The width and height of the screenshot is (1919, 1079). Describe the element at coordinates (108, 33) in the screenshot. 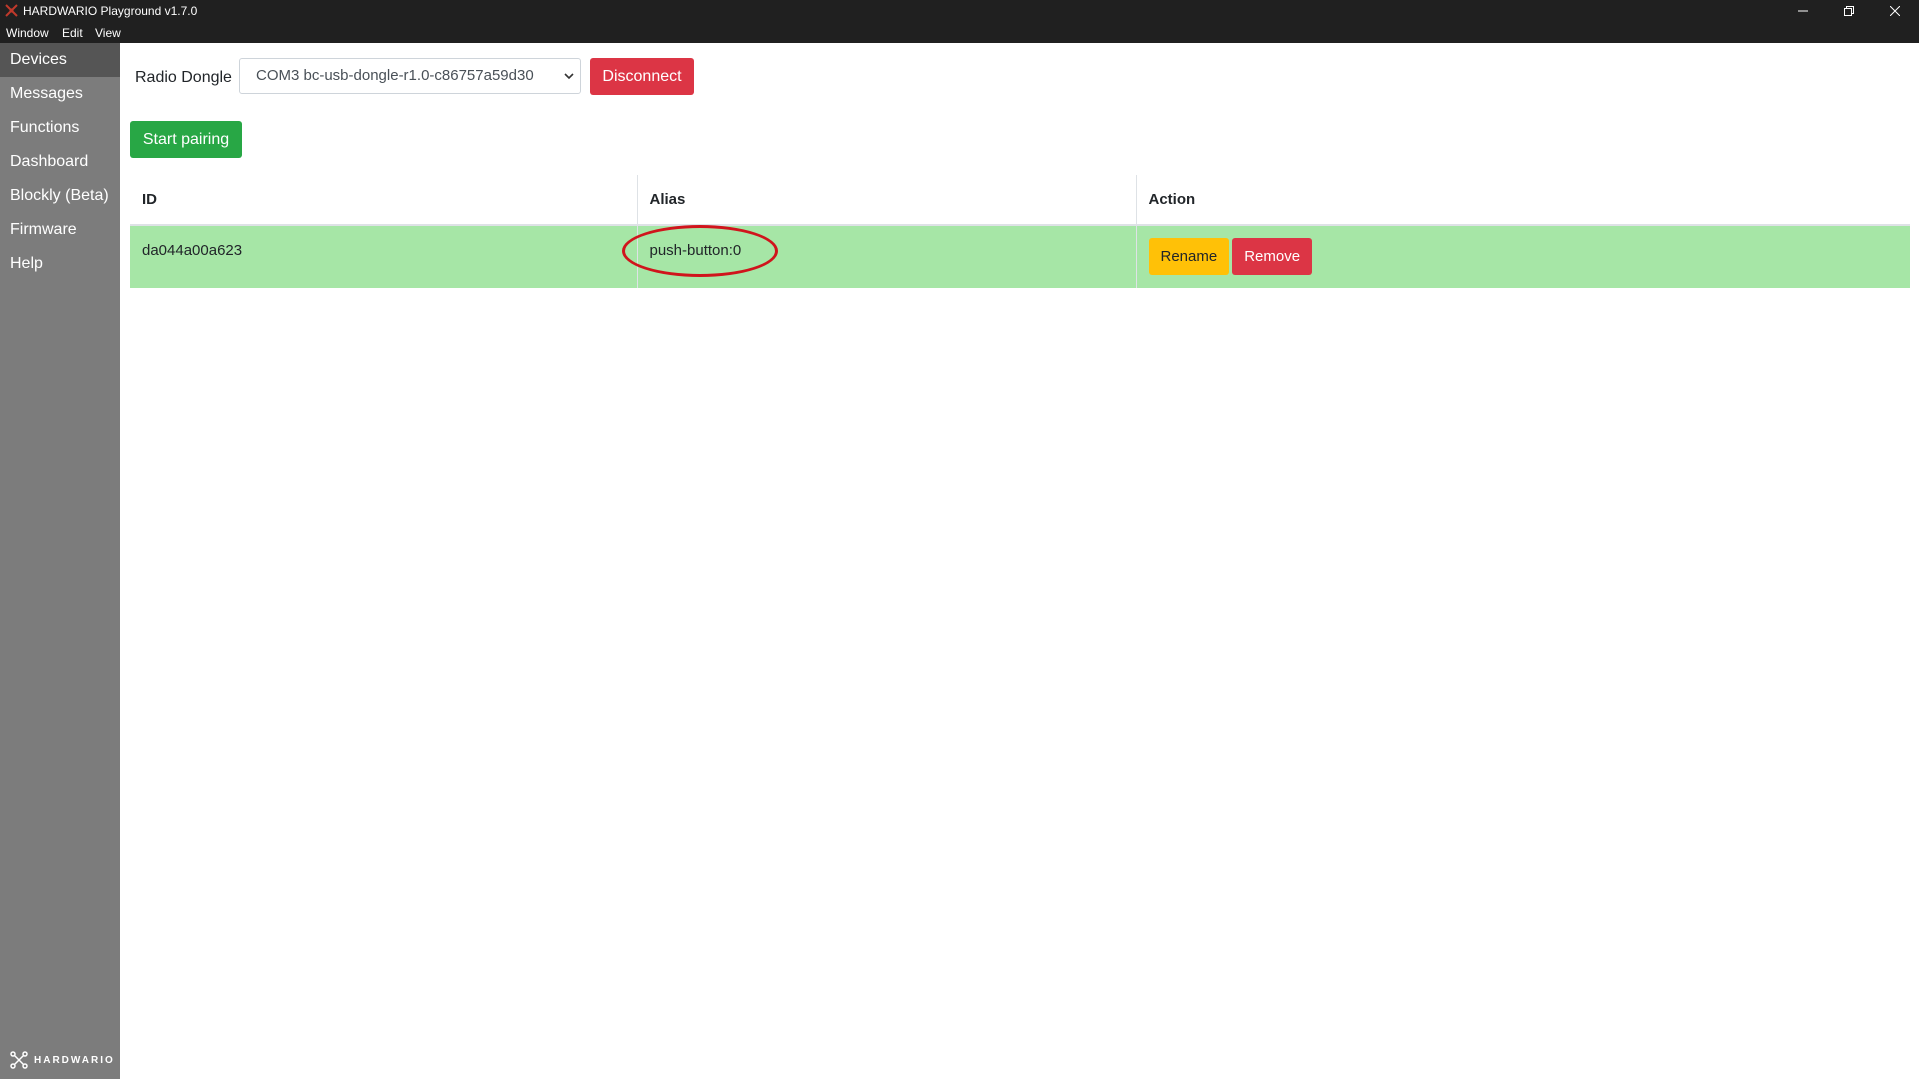

I see `menu-view: View` at that location.